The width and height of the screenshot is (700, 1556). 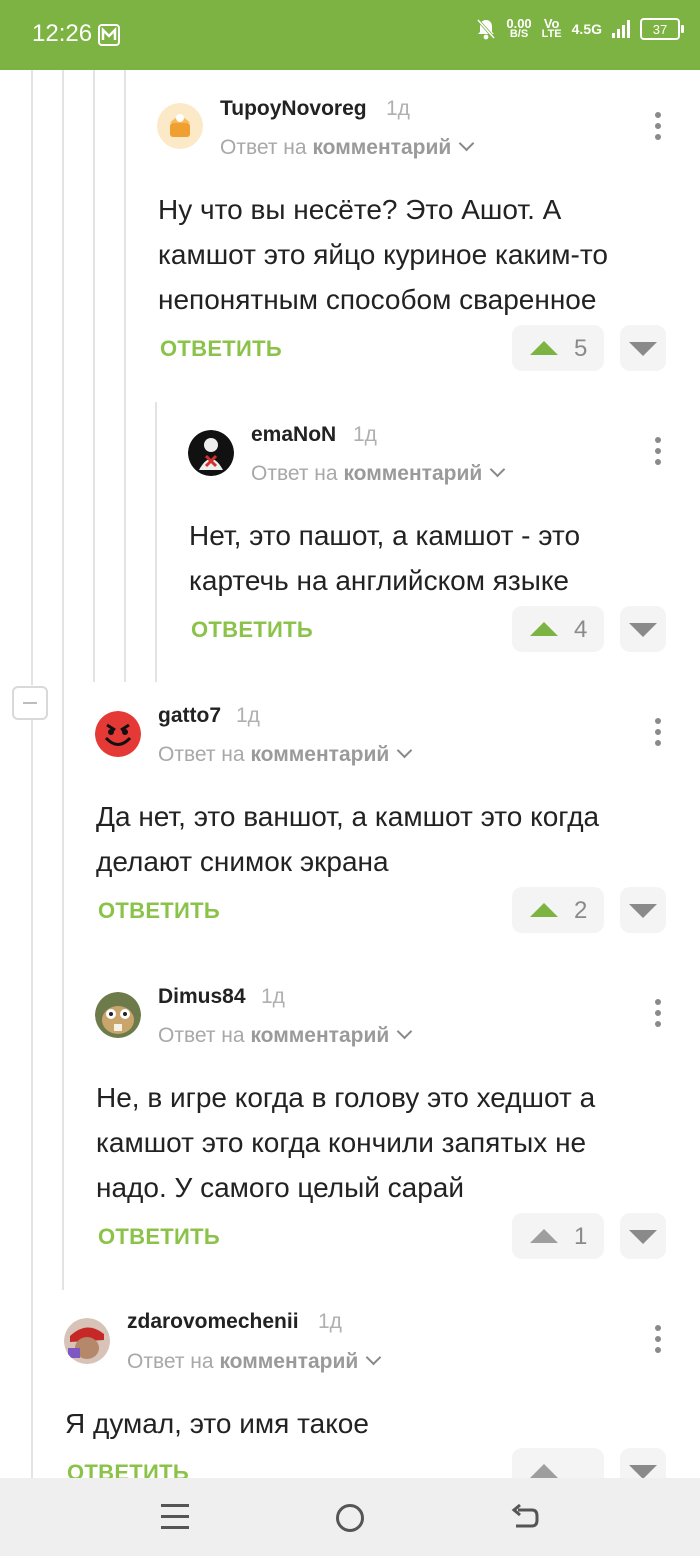 I want to click on network-type: 4.5G, so click(x=586, y=29).